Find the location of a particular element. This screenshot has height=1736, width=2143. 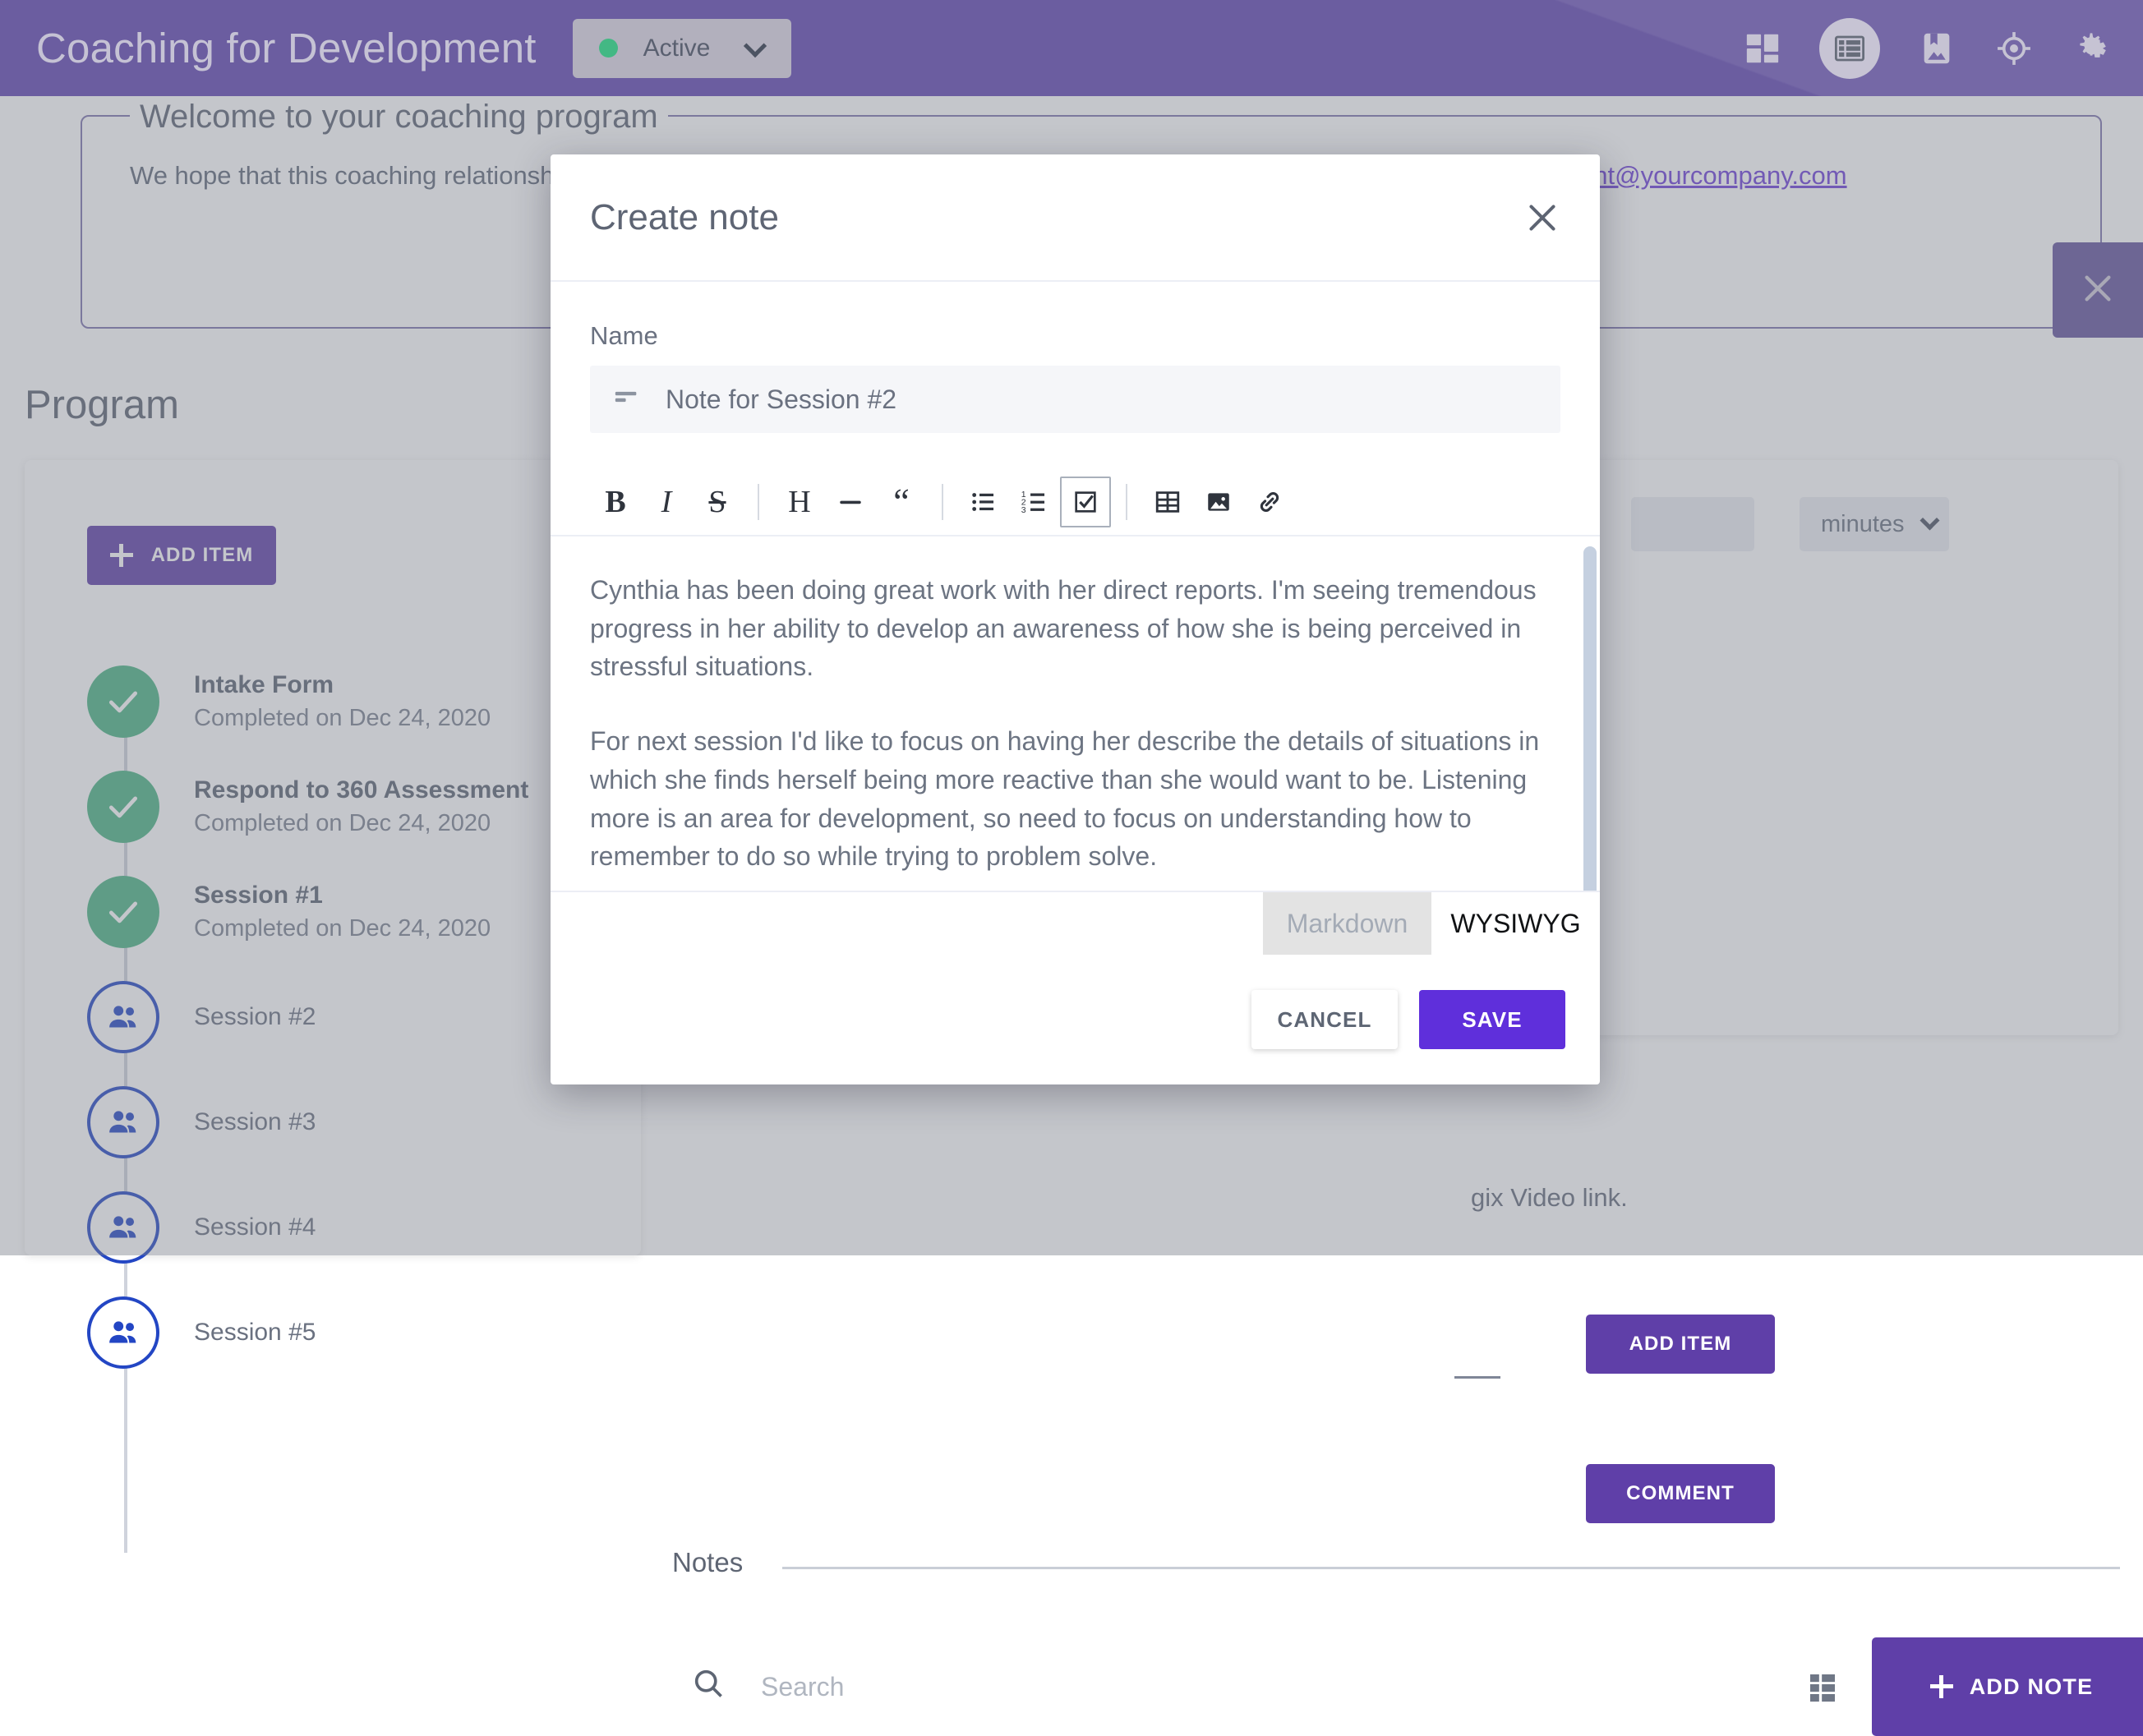

plus-icon is located at coordinates (1941, 1687).